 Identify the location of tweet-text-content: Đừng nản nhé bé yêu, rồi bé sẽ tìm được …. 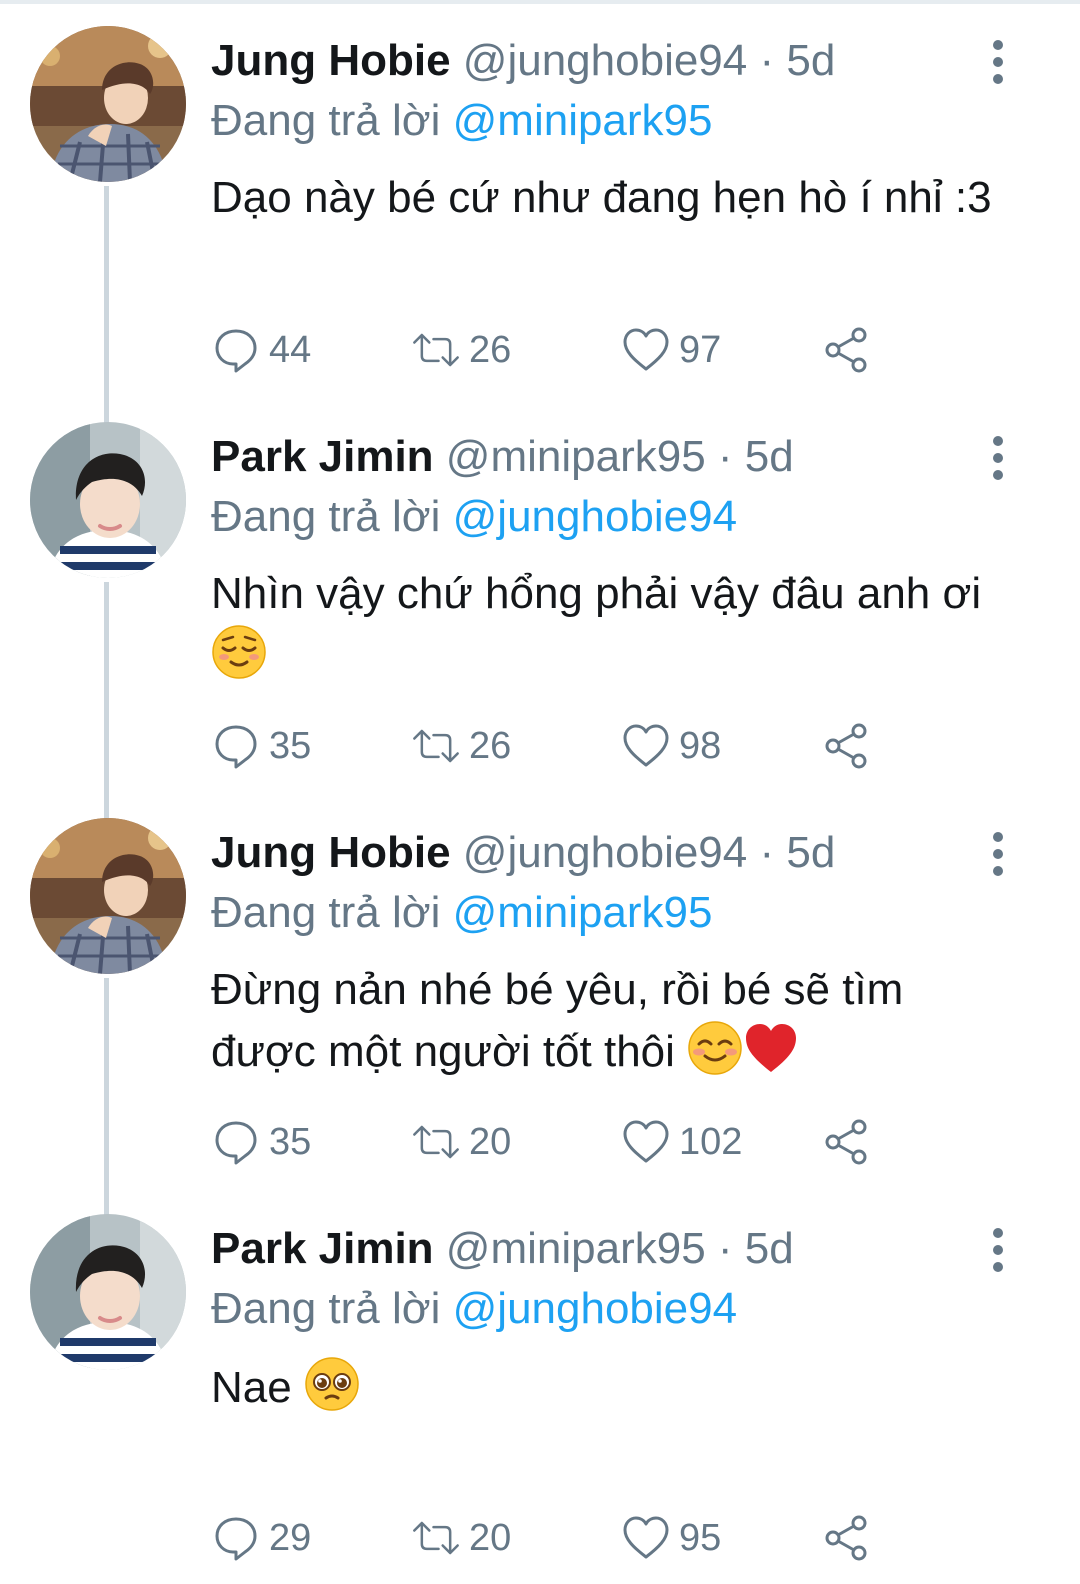
(557, 1020).